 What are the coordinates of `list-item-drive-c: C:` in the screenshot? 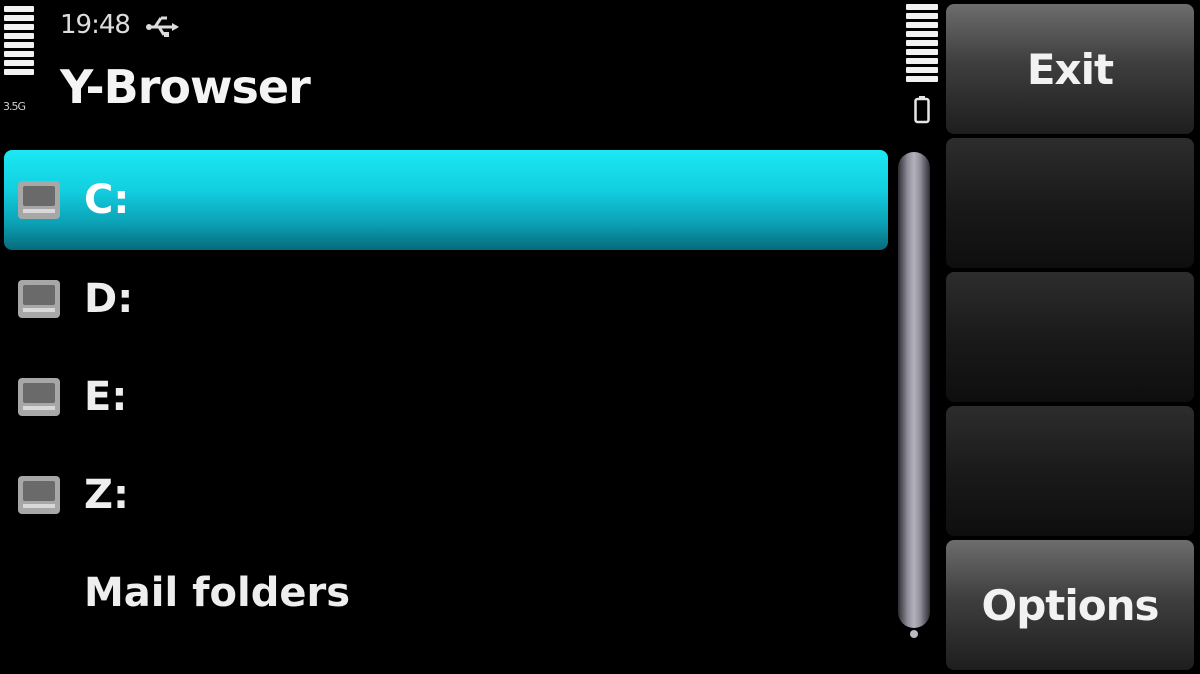 It's located at (446, 200).